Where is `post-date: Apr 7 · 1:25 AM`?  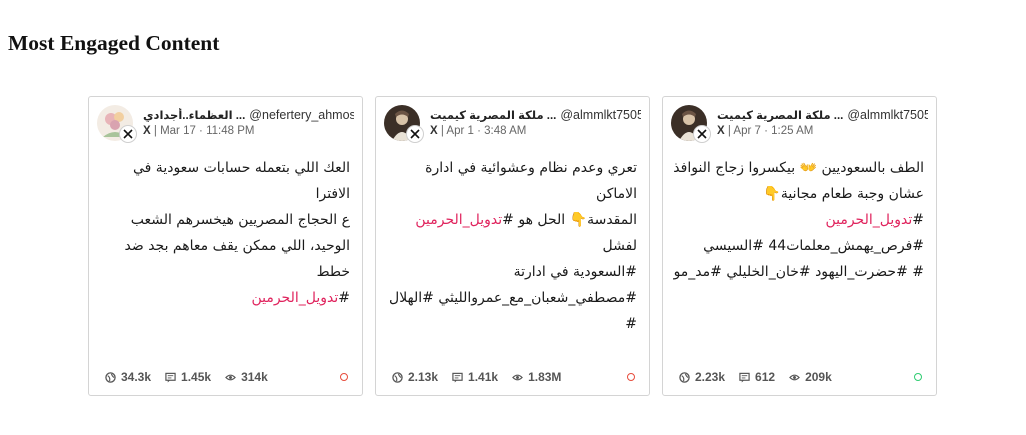
post-date: Apr 7 · 1:25 AM is located at coordinates (773, 131).